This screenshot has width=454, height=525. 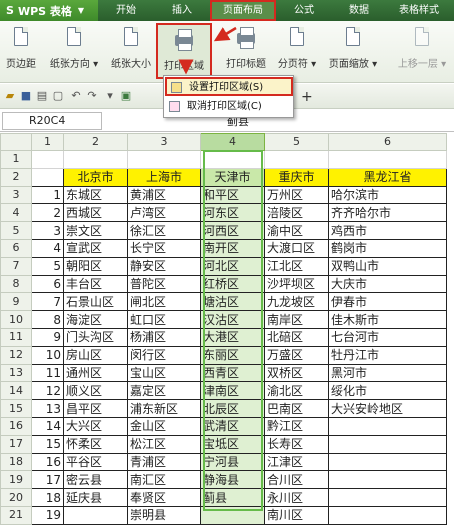 I want to click on row-header: 9, so click(x=16, y=302).